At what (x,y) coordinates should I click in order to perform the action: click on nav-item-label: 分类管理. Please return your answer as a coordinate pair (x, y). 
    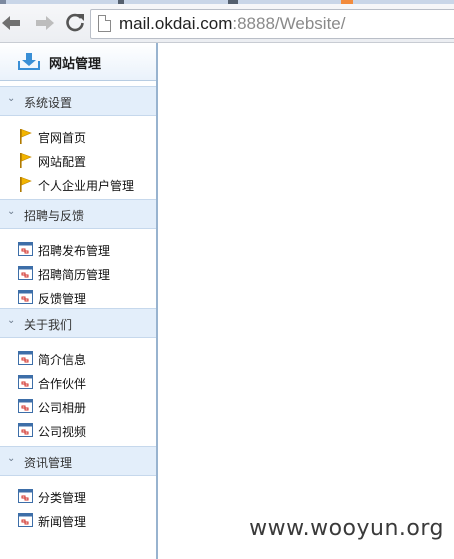
    Looking at the image, I should click on (62, 498).